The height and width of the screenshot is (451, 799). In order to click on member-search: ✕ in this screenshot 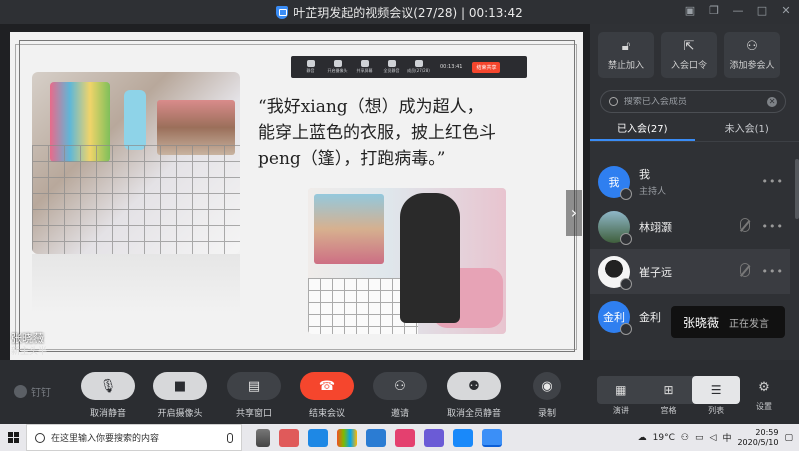, I will do `click(693, 101)`.